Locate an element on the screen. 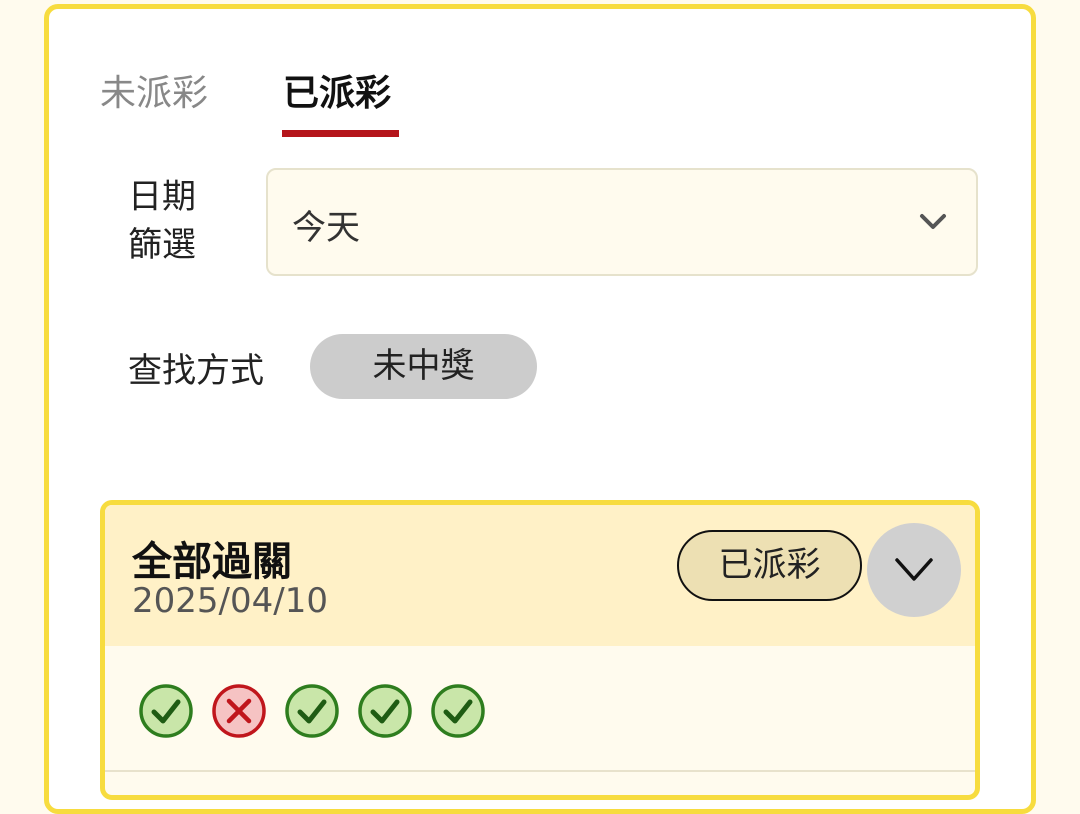 The width and height of the screenshot is (1080, 814). tab-unpaid: 未派彩 is located at coordinates (154, 94).